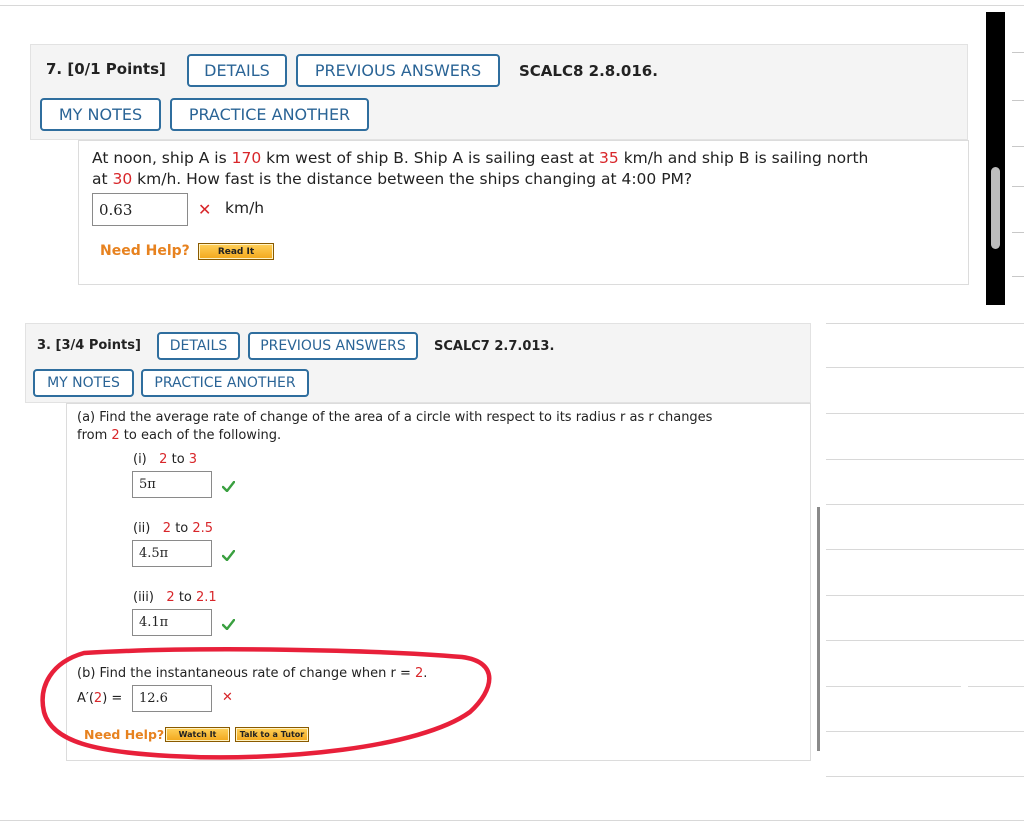 This screenshot has width=1024, height=824. I want to click on annotation-circle, so click(266, 703).